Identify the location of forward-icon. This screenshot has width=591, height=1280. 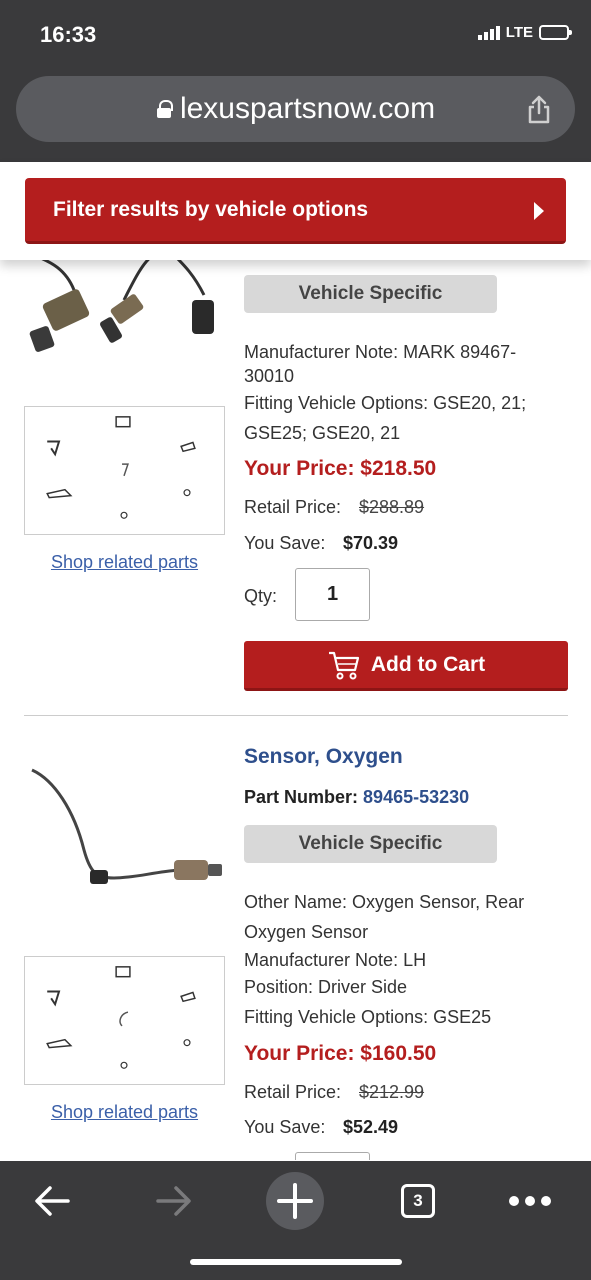
(173, 1201).